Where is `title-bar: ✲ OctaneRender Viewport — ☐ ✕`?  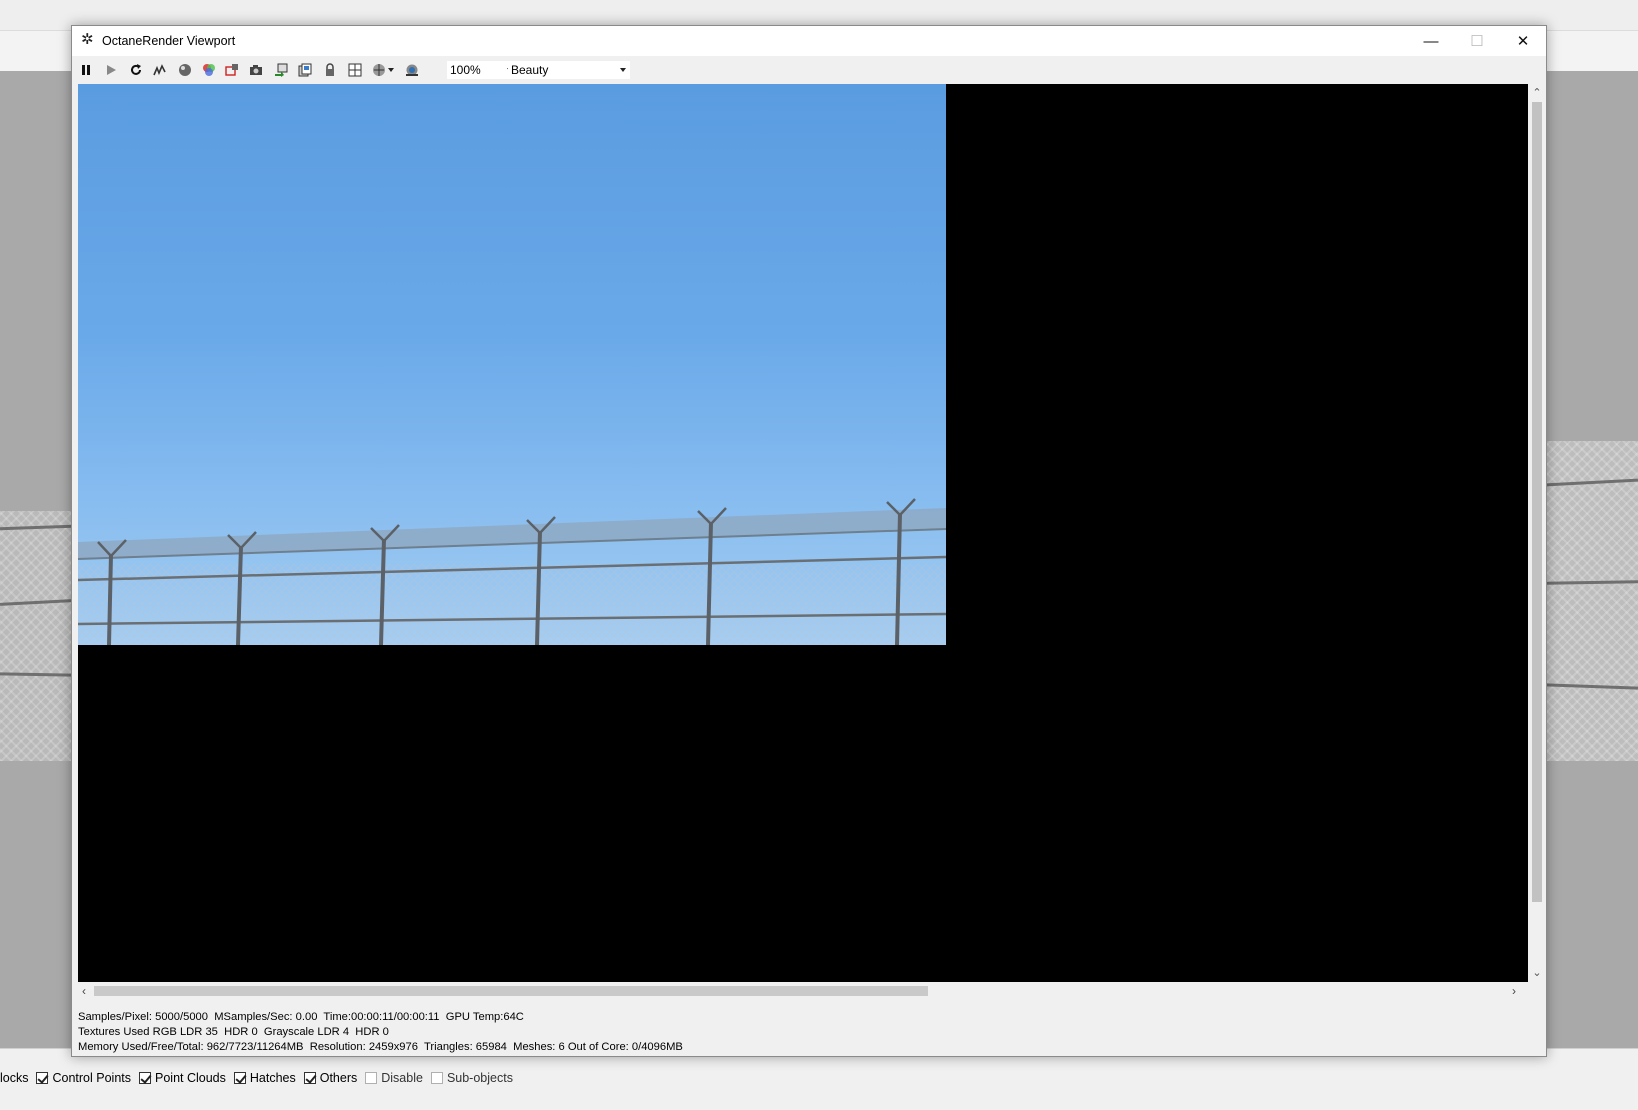 title-bar: ✲ OctaneRender Viewport — ☐ ✕ is located at coordinates (809, 41).